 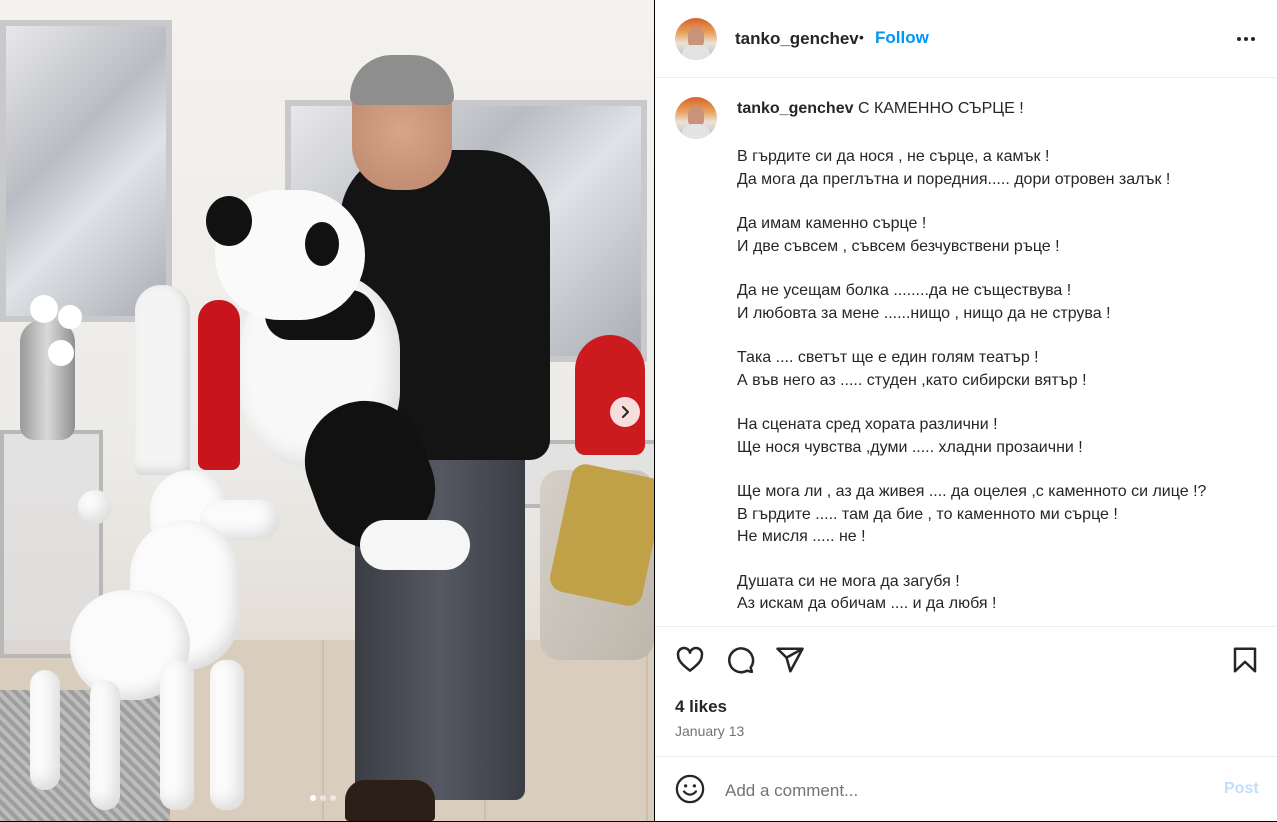 I want to click on share-icon, so click(x=790, y=660).